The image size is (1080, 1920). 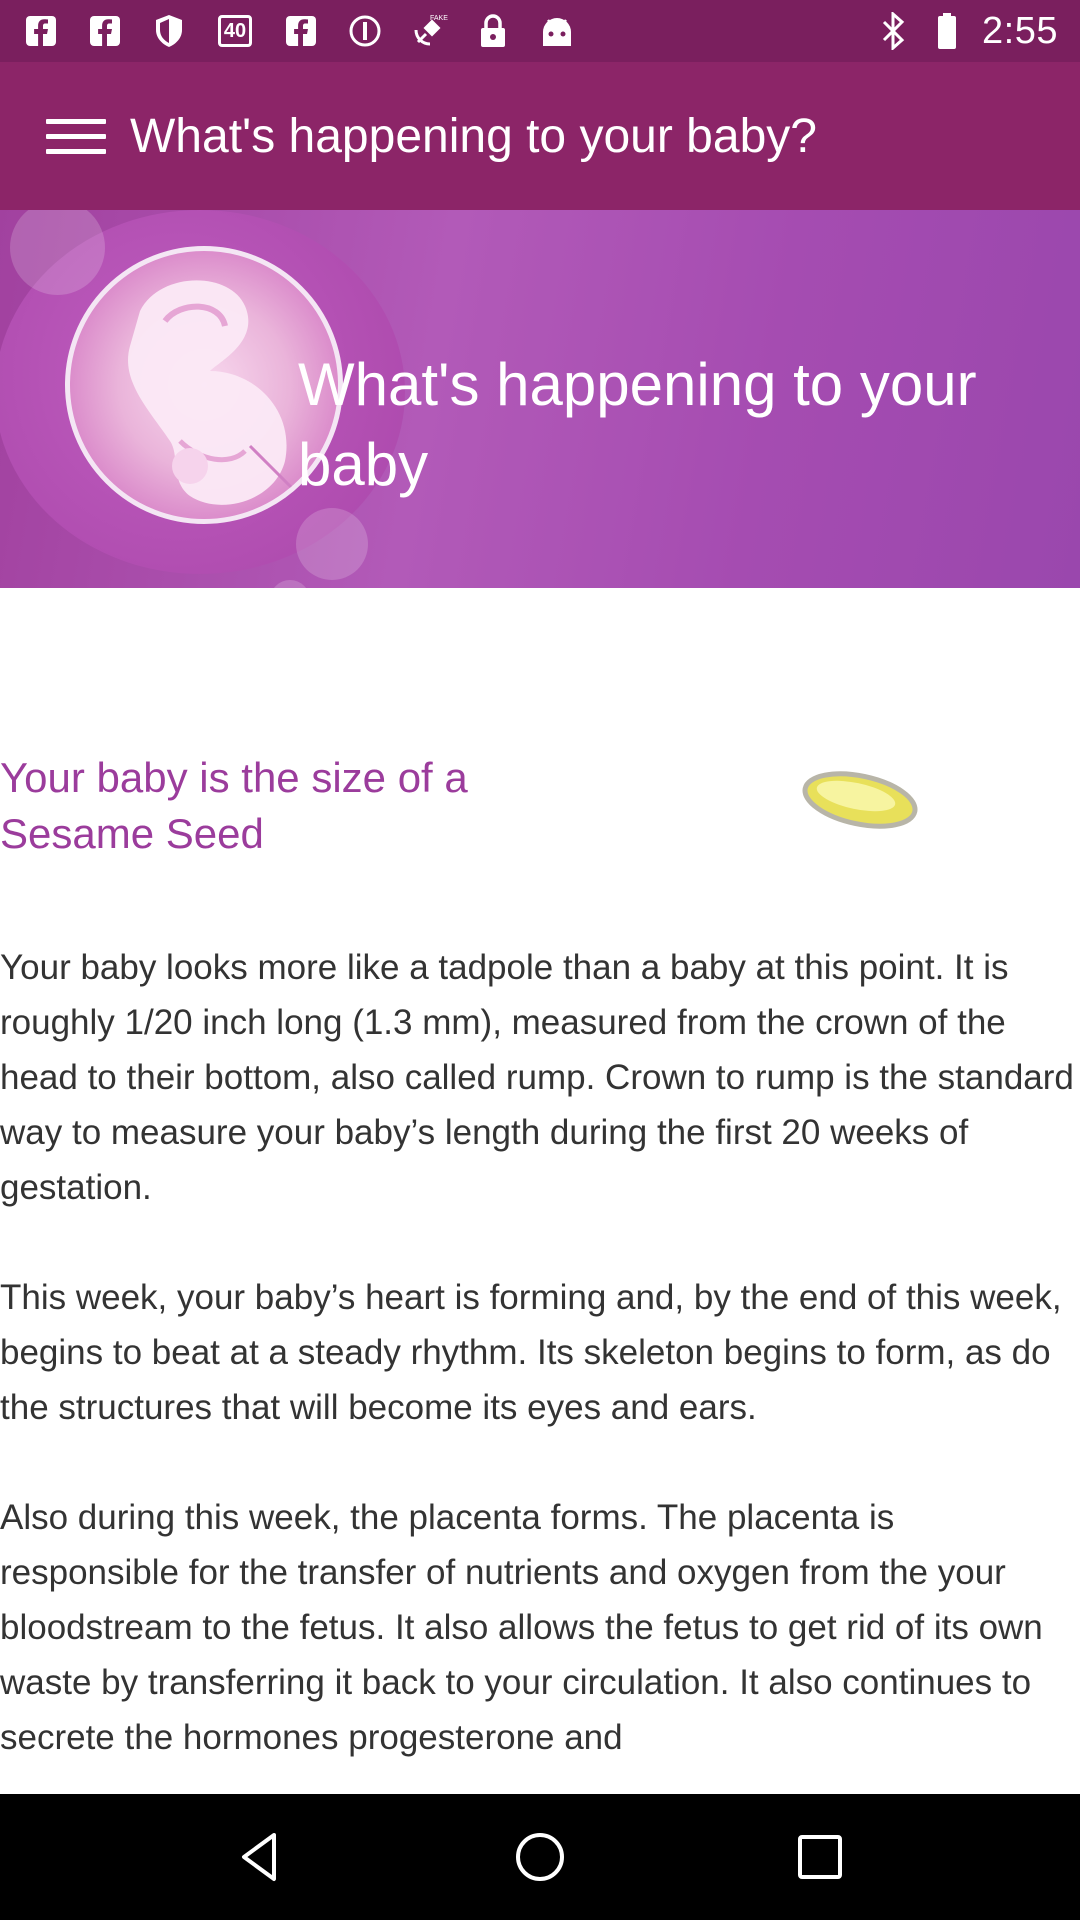 What do you see at coordinates (365, 31) in the screenshot?
I see `info-circle-icon` at bounding box center [365, 31].